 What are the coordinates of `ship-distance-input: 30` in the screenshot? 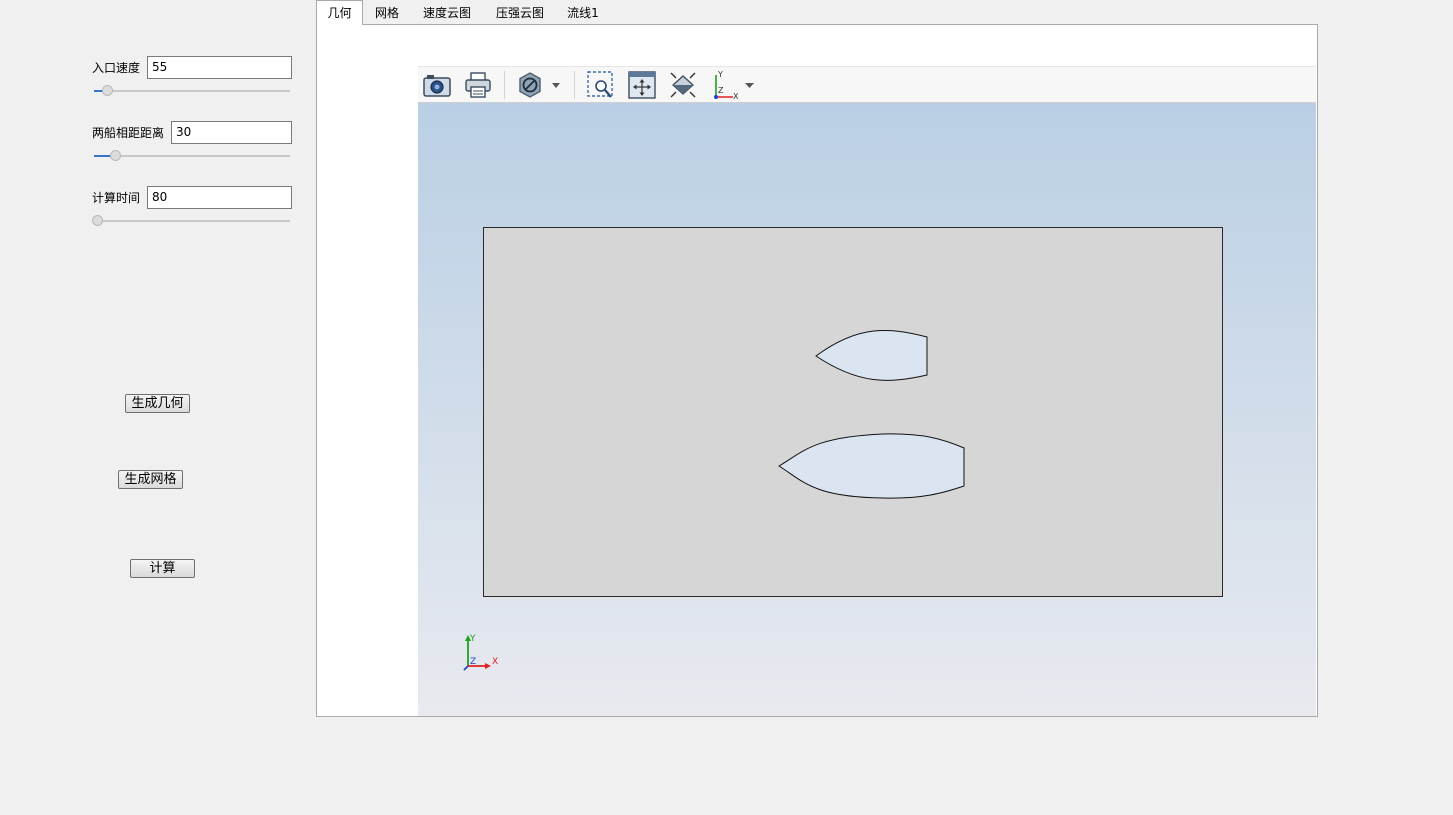 It's located at (231, 132).